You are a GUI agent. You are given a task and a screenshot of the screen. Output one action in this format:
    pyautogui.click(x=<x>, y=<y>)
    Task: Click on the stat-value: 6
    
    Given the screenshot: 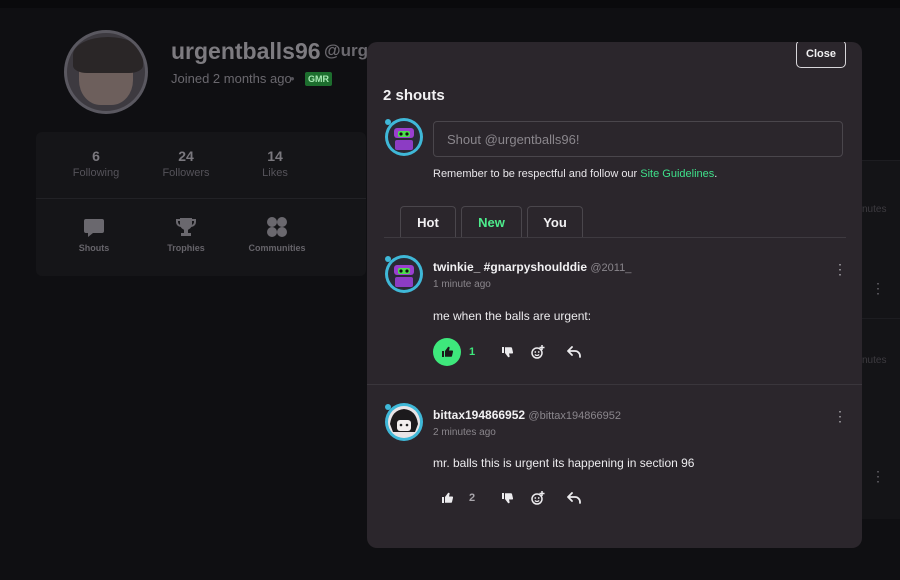 What is the action you would take?
    pyautogui.click(x=96, y=156)
    